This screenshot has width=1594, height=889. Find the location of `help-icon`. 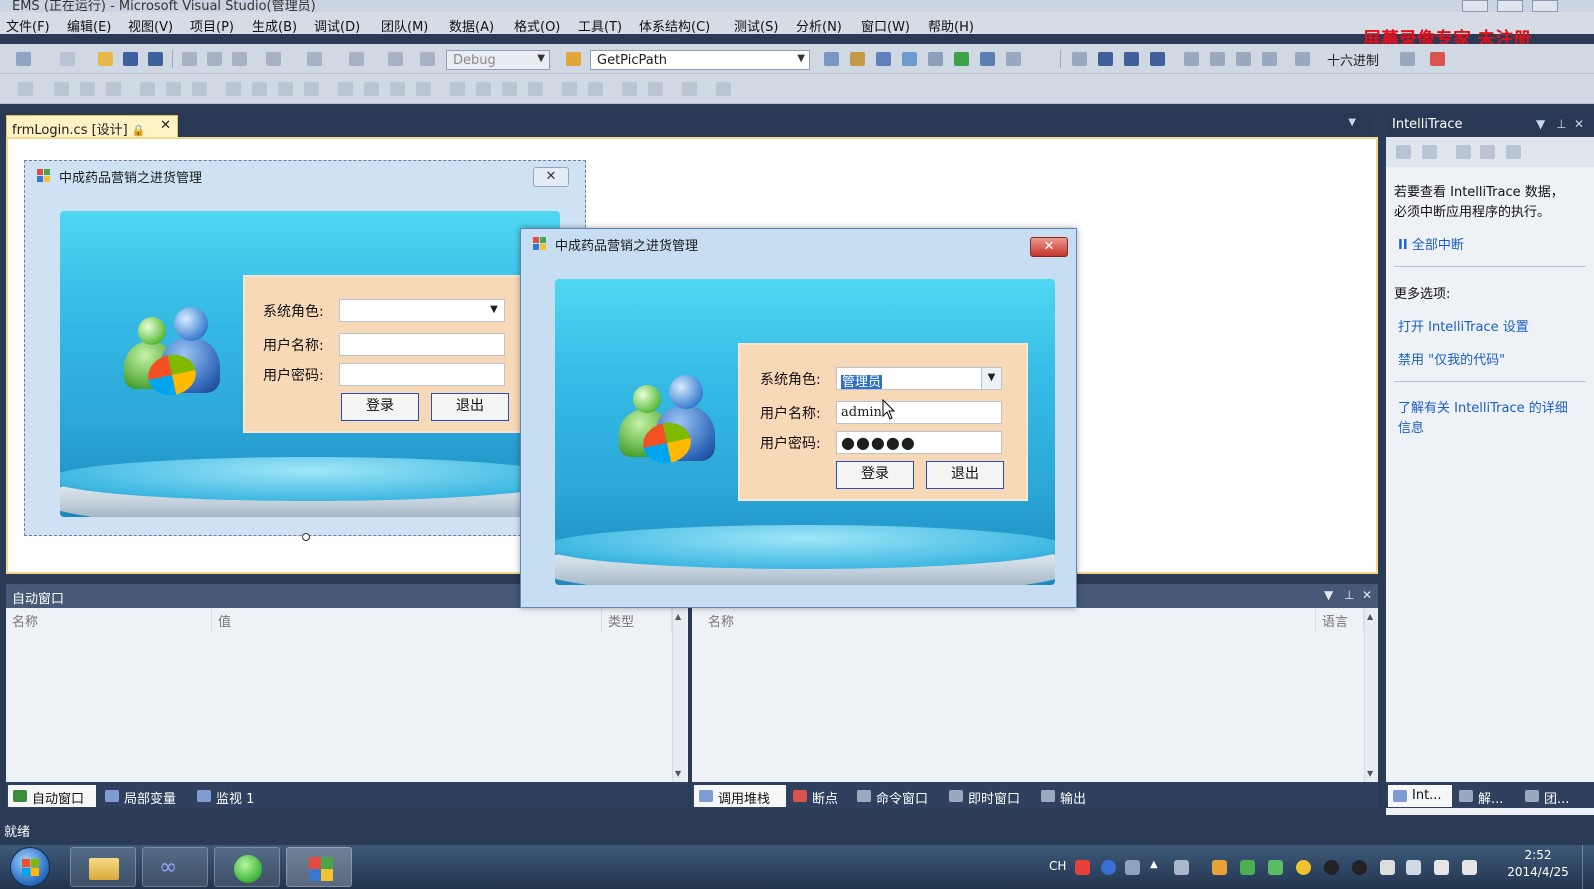

help-icon is located at coordinates (1108, 867).